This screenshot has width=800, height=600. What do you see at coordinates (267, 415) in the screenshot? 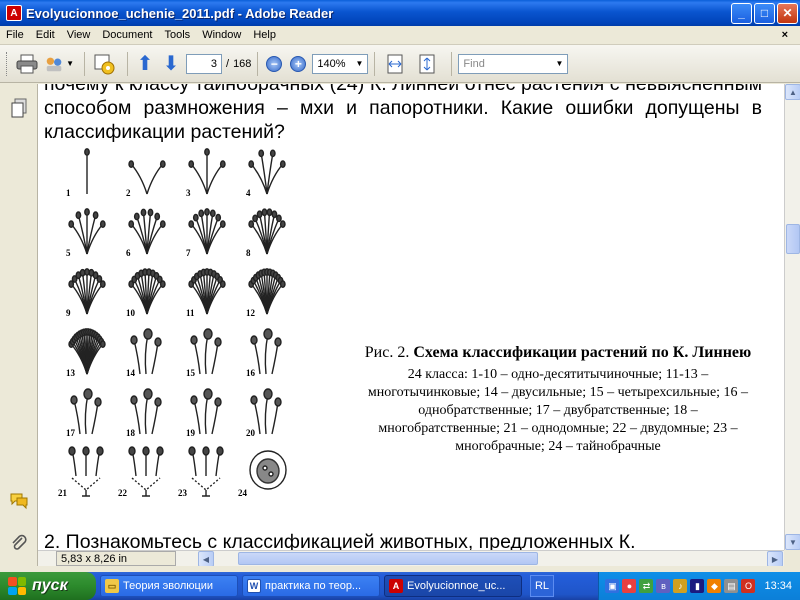
I see `figure-item-20: 20` at bounding box center [267, 415].